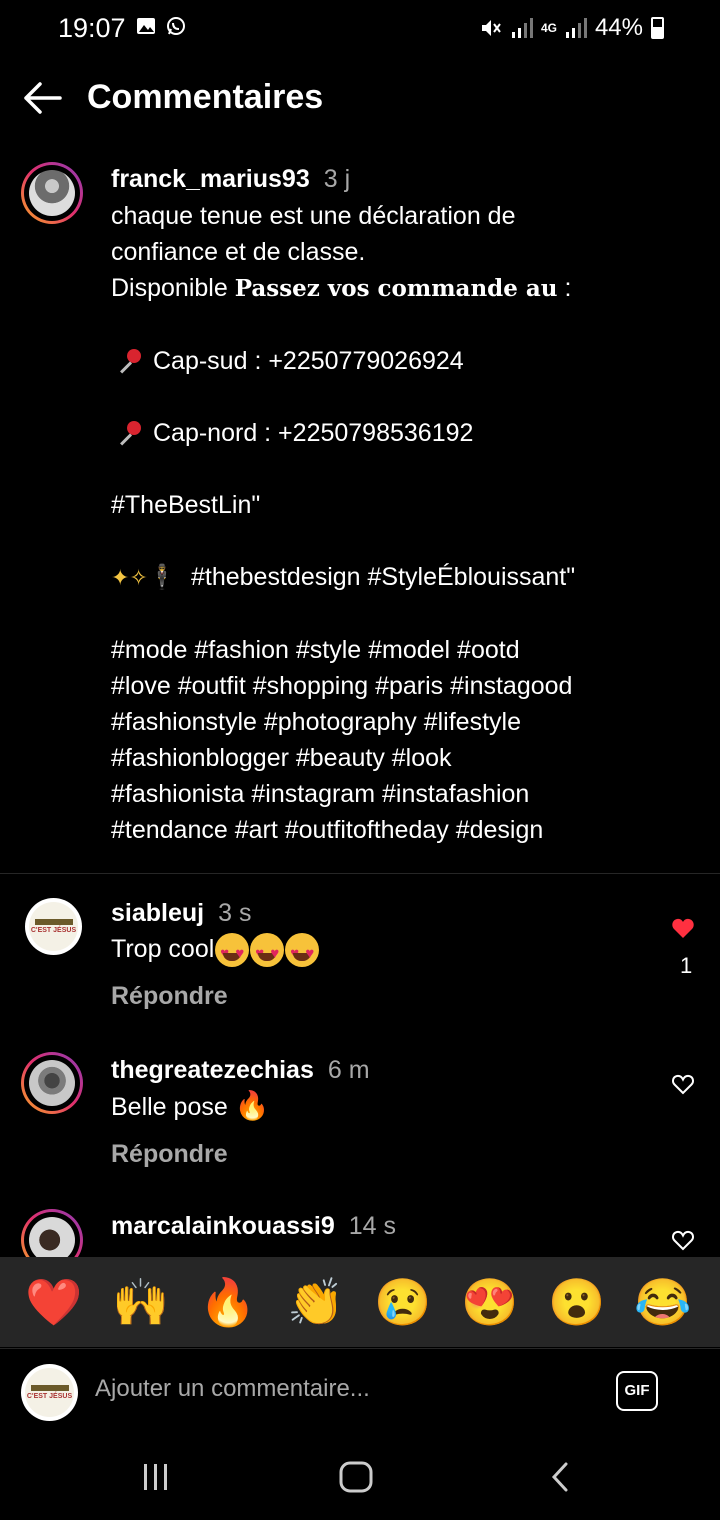  I want to click on comment-text: Belle pose 🔥, so click(381, 1106).